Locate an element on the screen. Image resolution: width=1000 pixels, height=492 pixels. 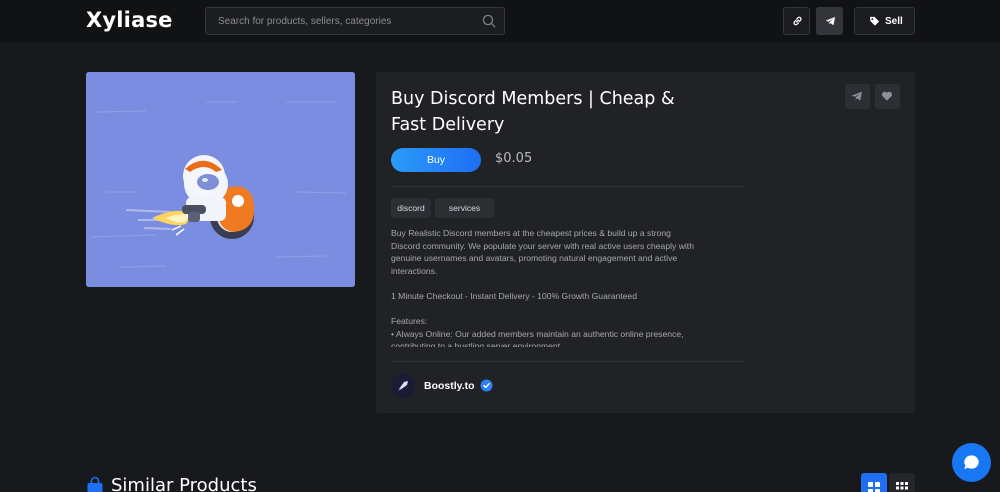
search-icon is located at coordinates (489, 21).